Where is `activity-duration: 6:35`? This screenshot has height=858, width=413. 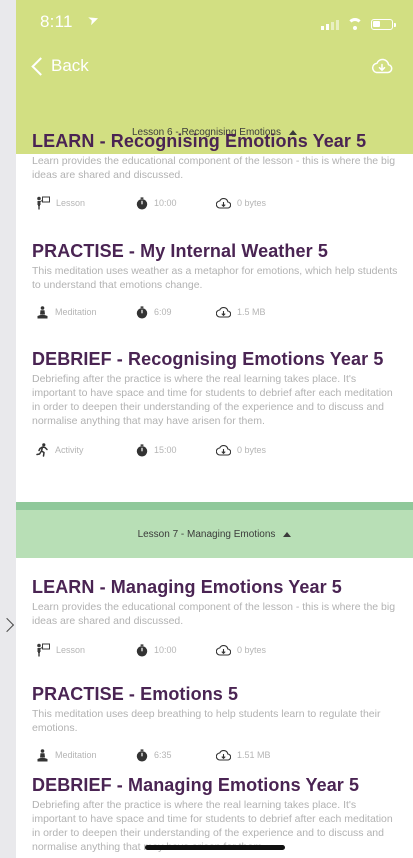 activity-duration: 6:35 is located at coordinates (176, 755).